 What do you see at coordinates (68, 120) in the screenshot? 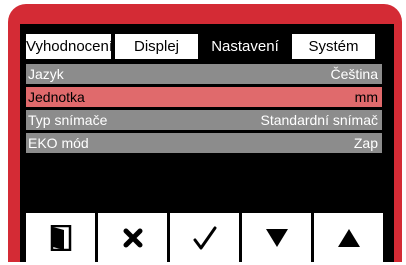
I see `setting-label: Typ snímače` at bounding box center [68, 120].